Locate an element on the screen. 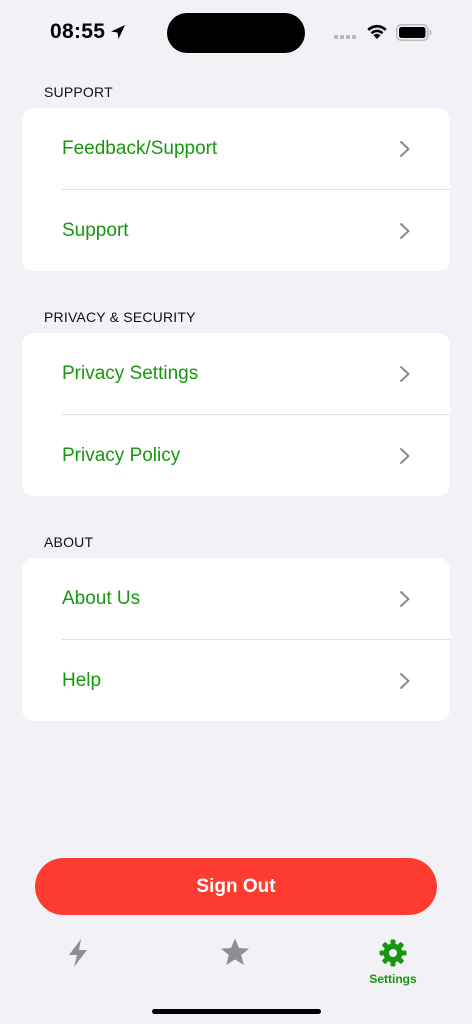 Image resolution: width=472 pixels, height=1024 pixels. row-privacy-settings: Privacy Settings is located at coordinates (236, 373).